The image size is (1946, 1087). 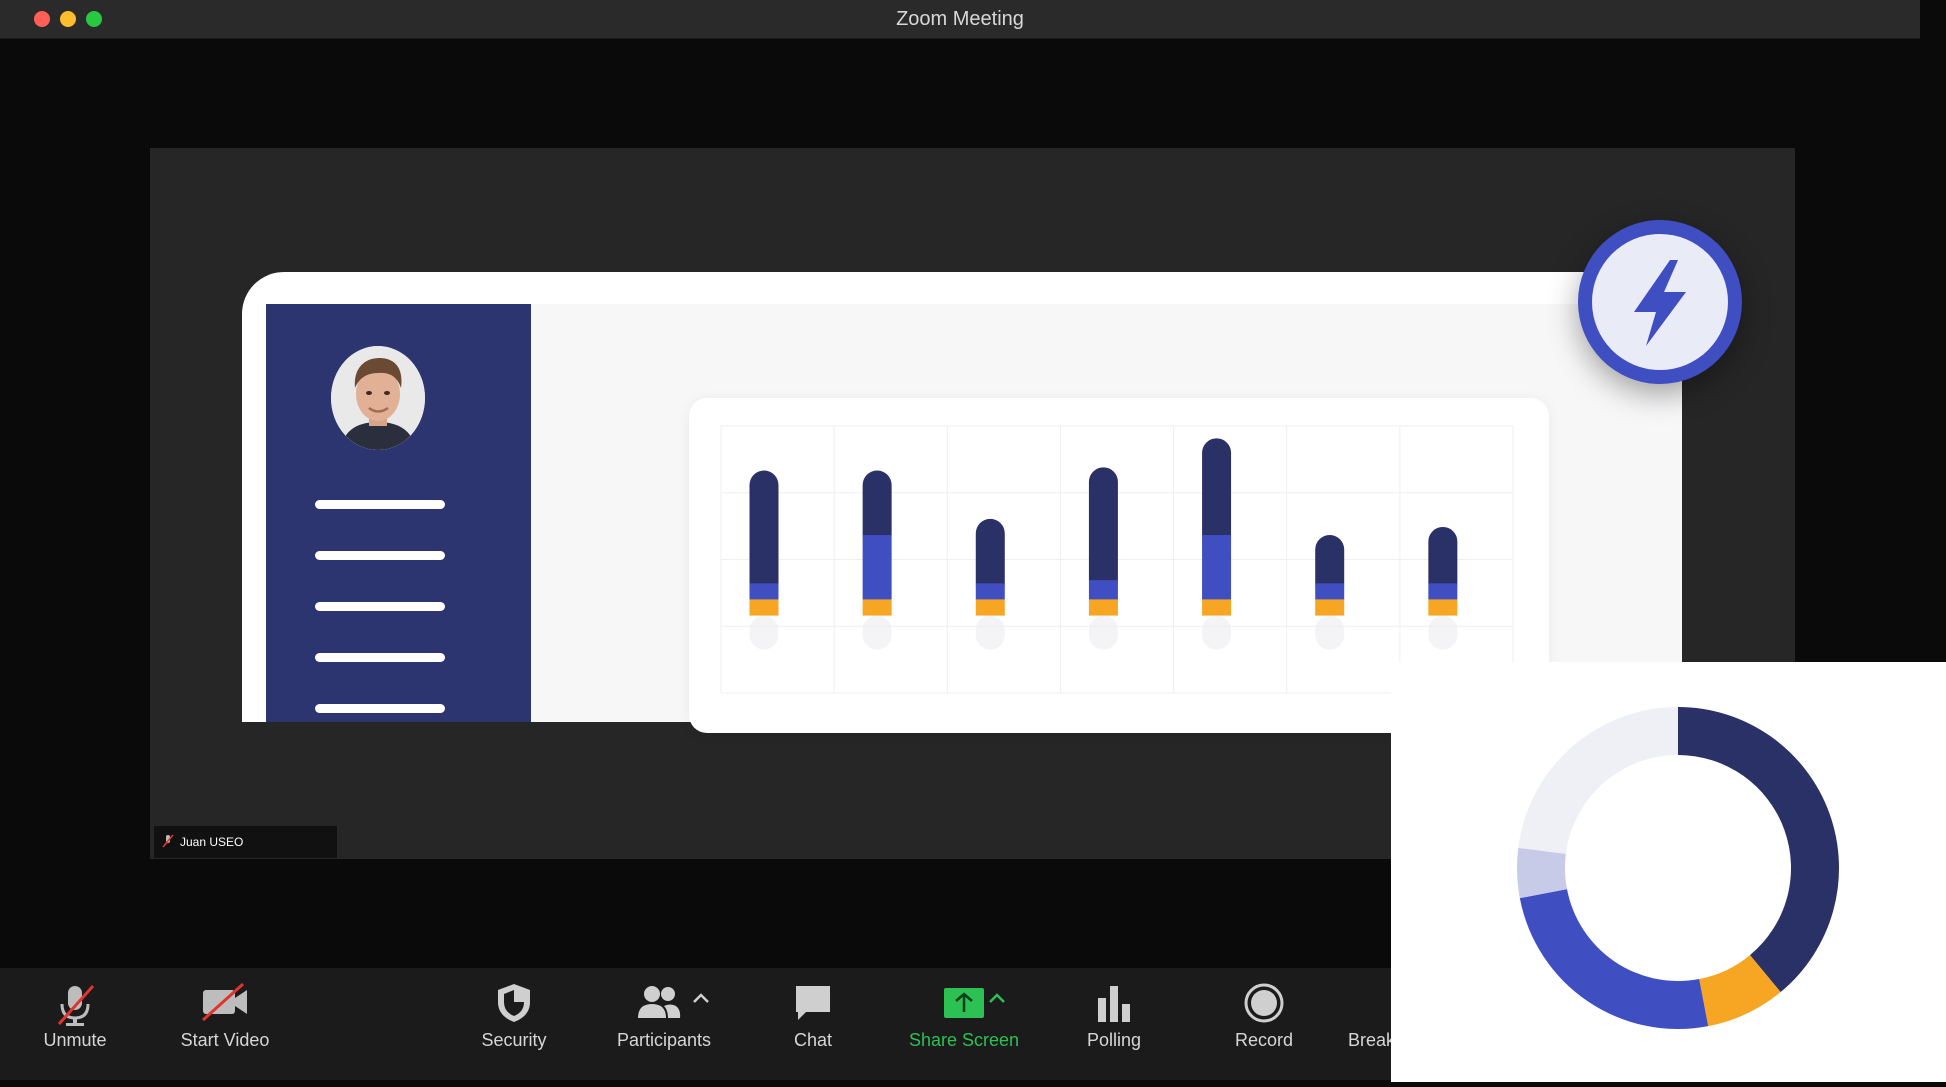 I want to click on window-title: Zoom Meeting, so click(x=960, y=19).